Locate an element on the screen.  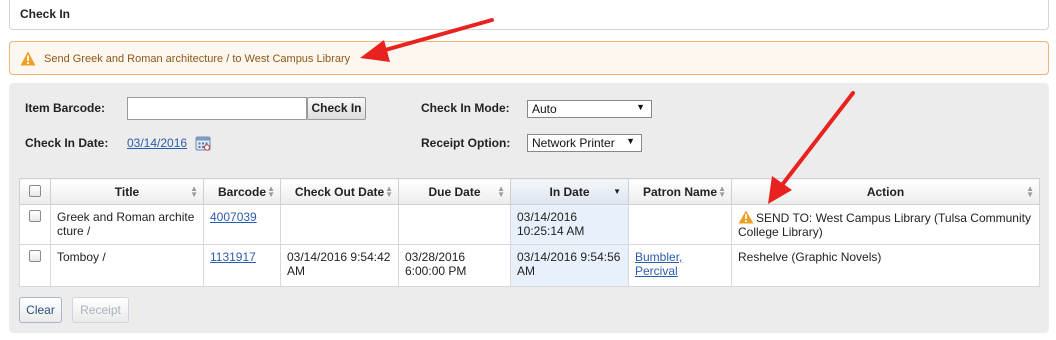
column-label: In Date is located at coordinates (569, 191).